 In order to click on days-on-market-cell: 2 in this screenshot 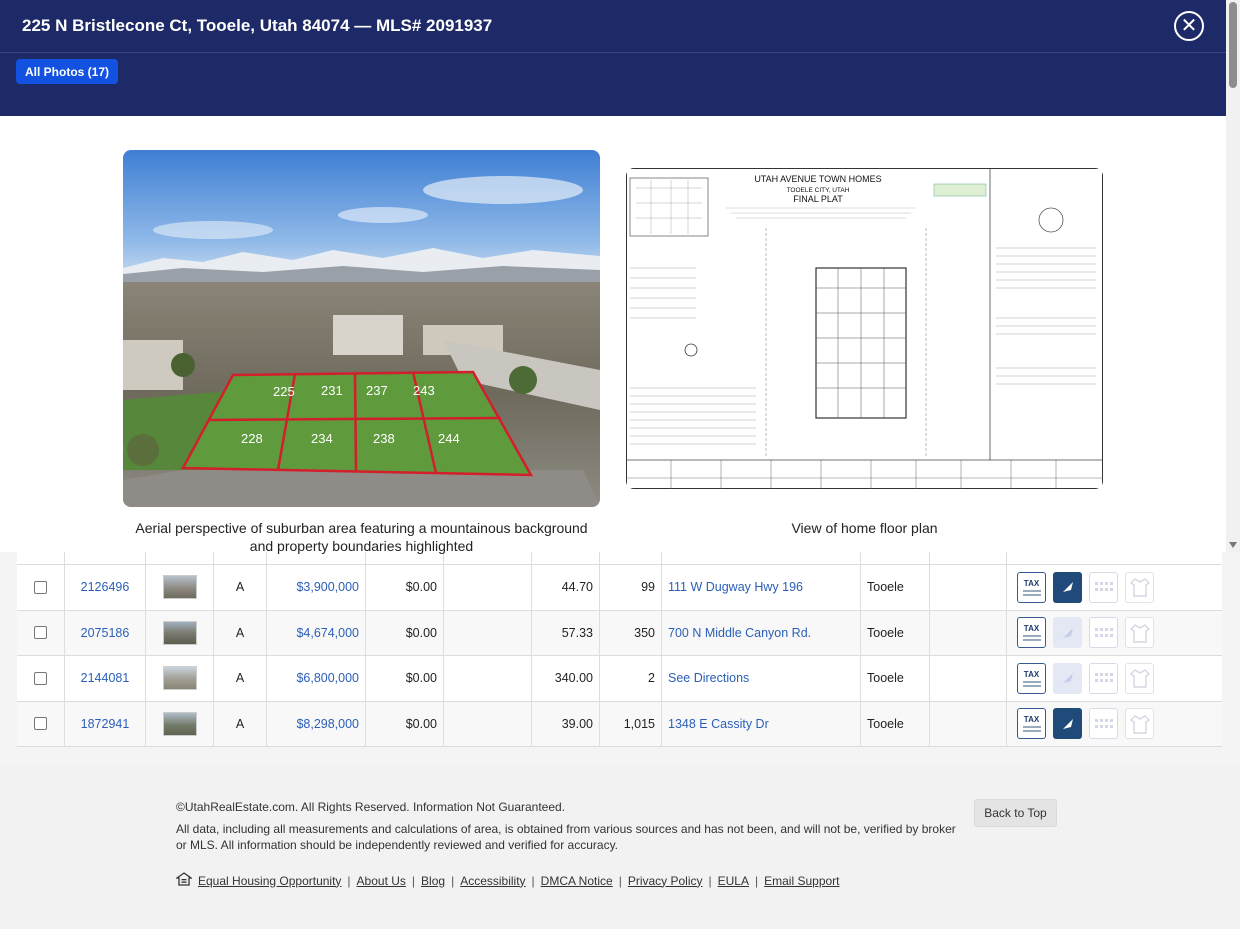, I will do `click(631, 678)`.